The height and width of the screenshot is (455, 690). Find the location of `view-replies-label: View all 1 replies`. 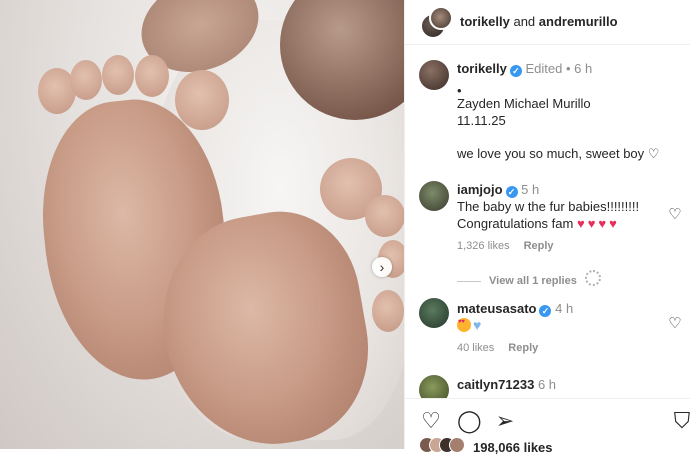

view-replies-label: View all 1 replies is located at coordinates (533, 281).